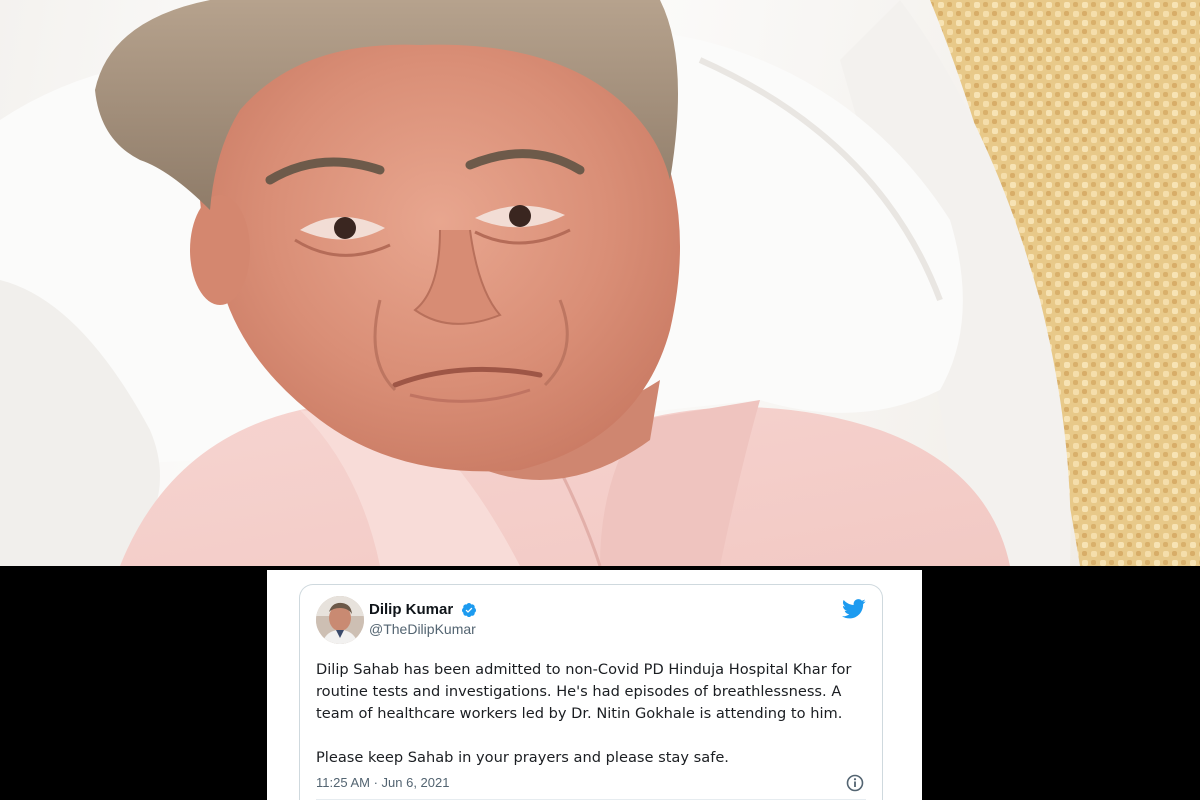  What do you see at coordinates (469, 610) in the screenshot?
I see `verified-badge-icon` at bounding box center [469, 610].